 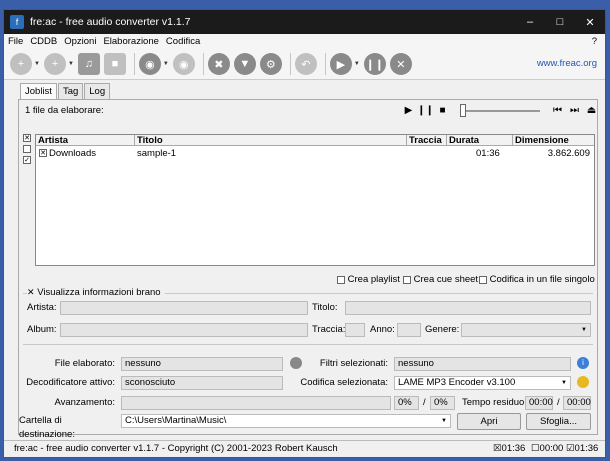 What do you see at coordinates (244, 64) in the screenshot?
I see `filter-icon: ▼` at bounding box center [244, 64].